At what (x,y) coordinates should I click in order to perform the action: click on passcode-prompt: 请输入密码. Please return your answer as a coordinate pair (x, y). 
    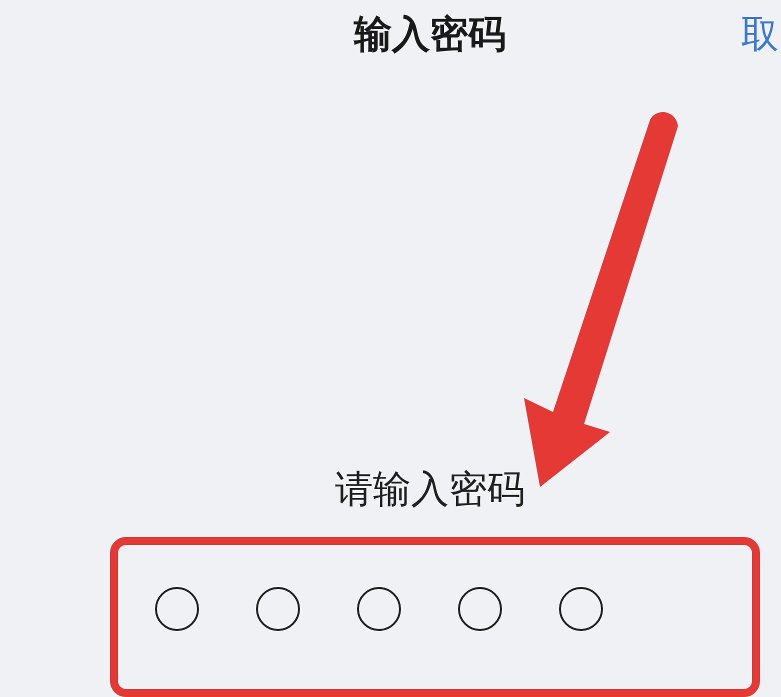
    Looking at the image, I should click on (430, 489).